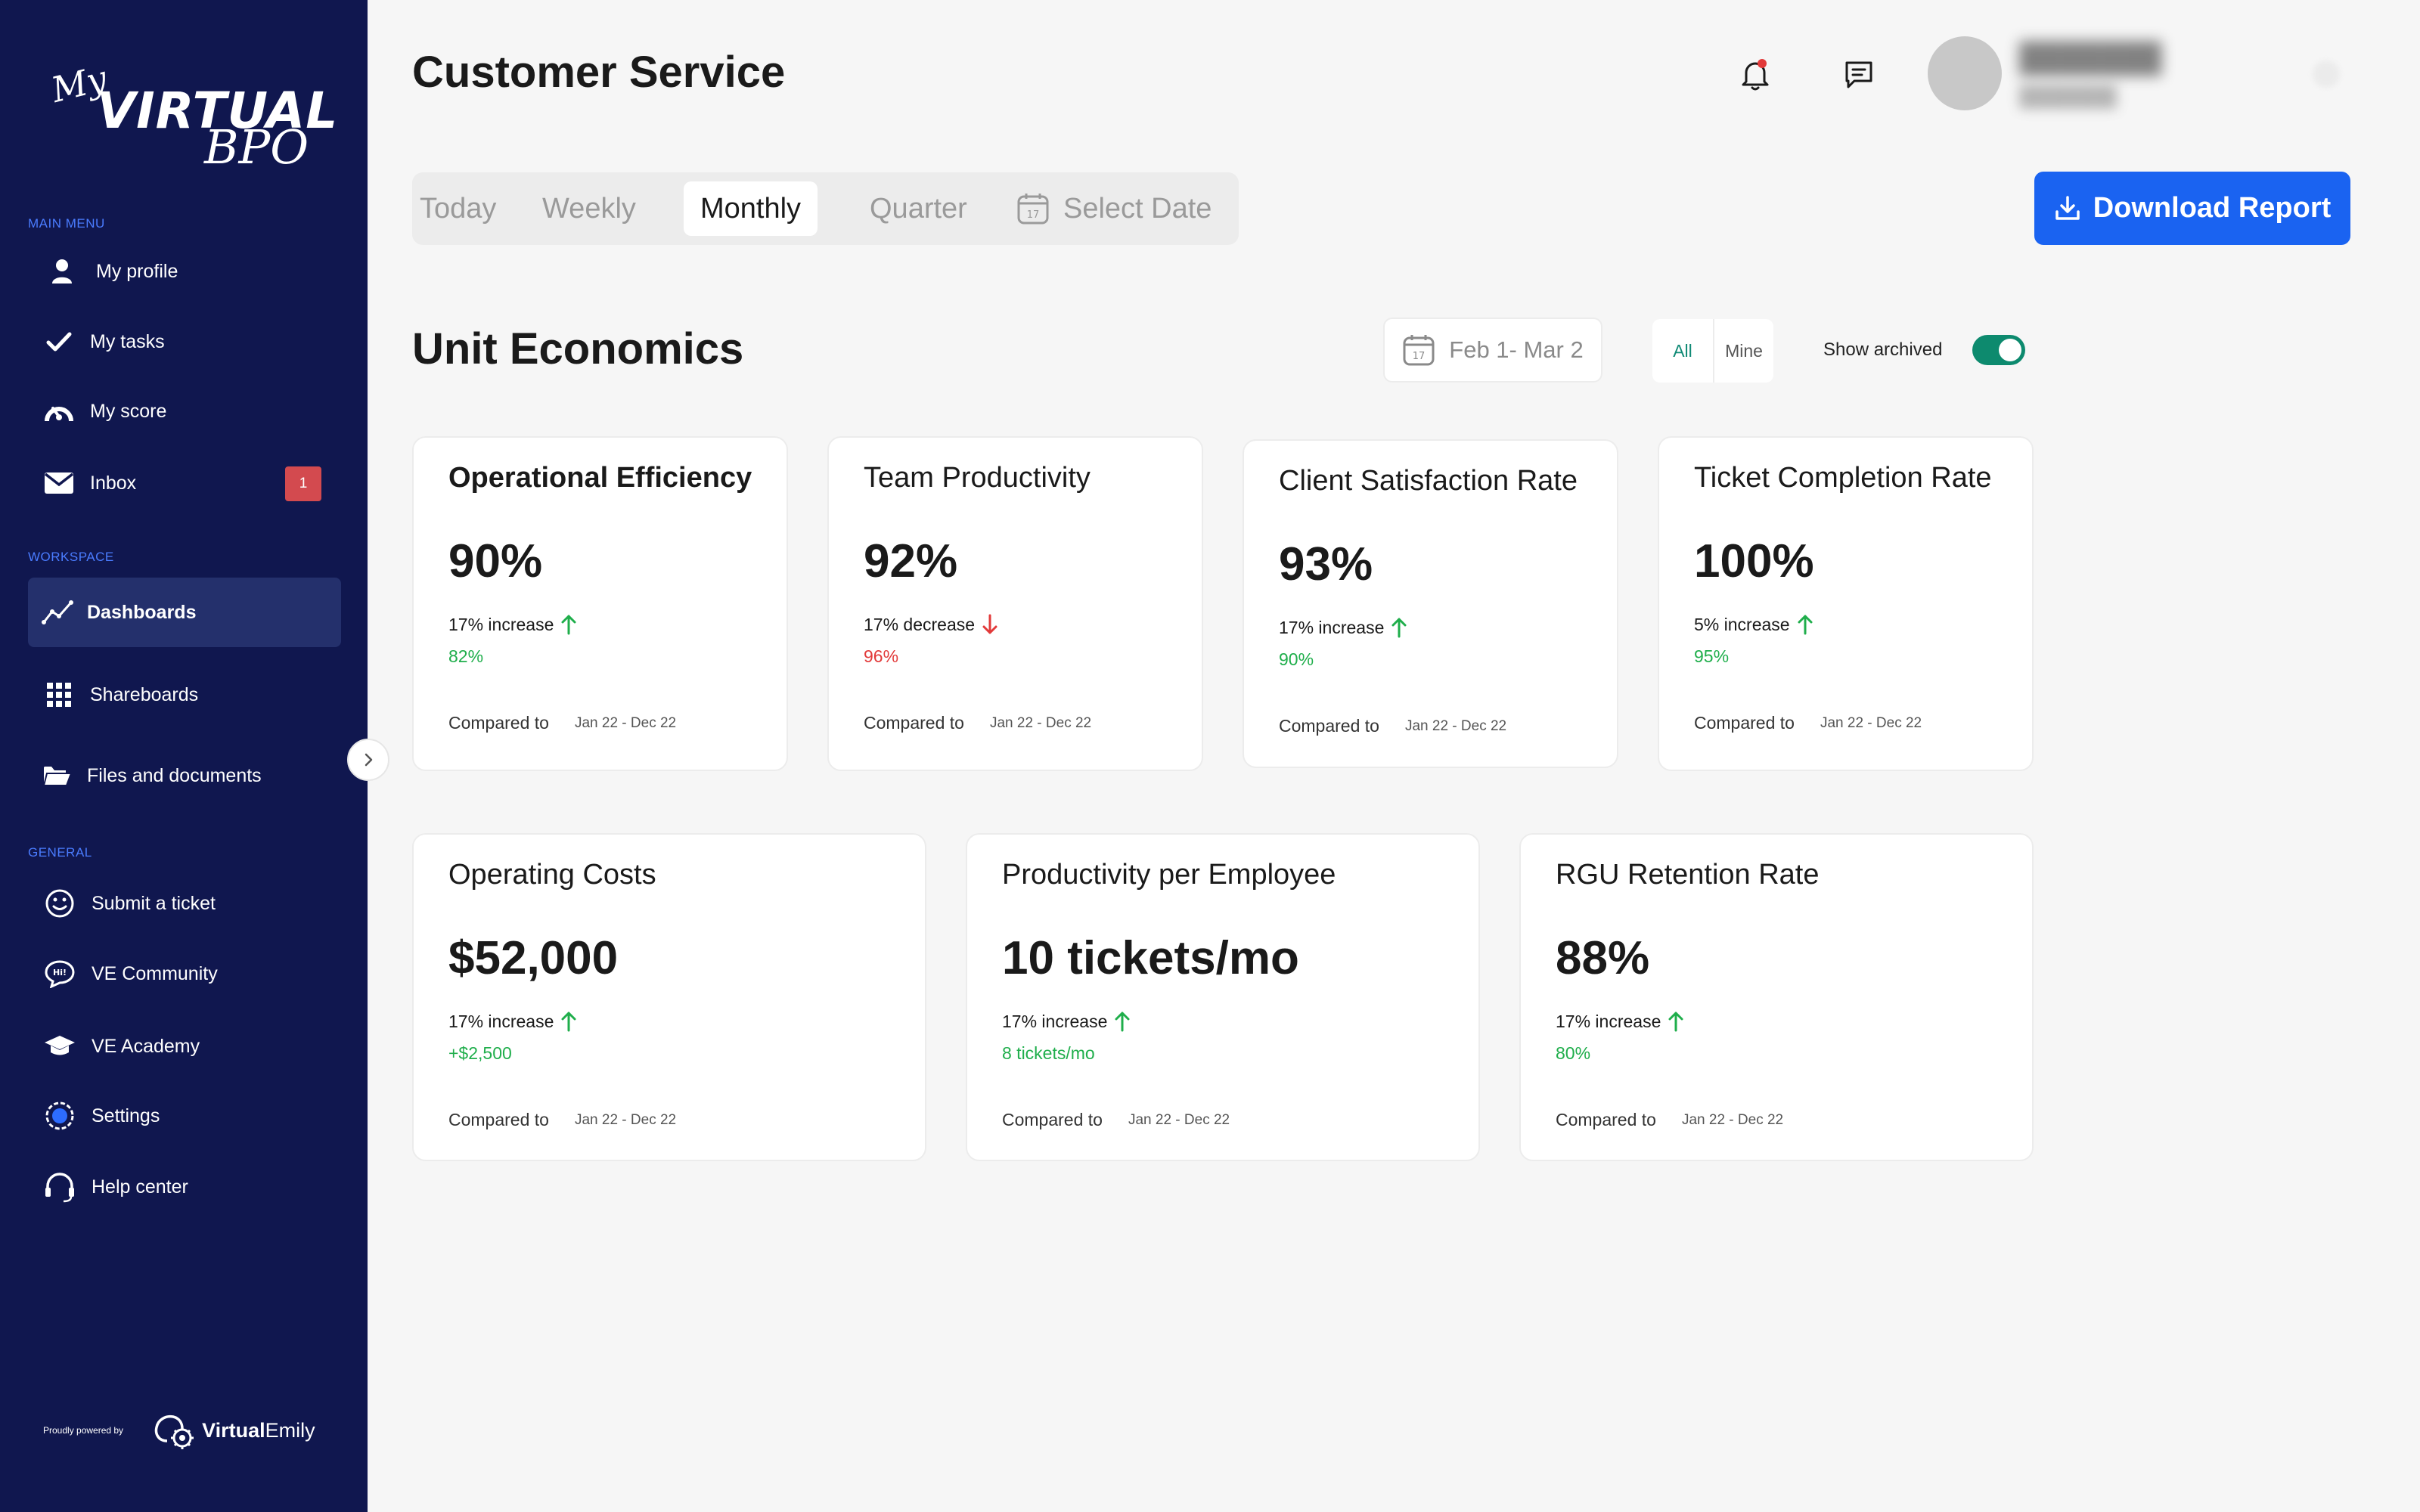 This screenshot has width=2420, height=1512. What do you see at coordinates (1743, 351) in the screenshot?
I see `filter-mine-button: Mine` at bounding box center [1743, 351].